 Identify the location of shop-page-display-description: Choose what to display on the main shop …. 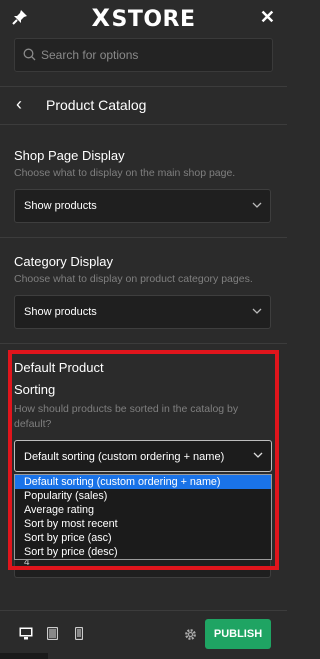
(125, 173).